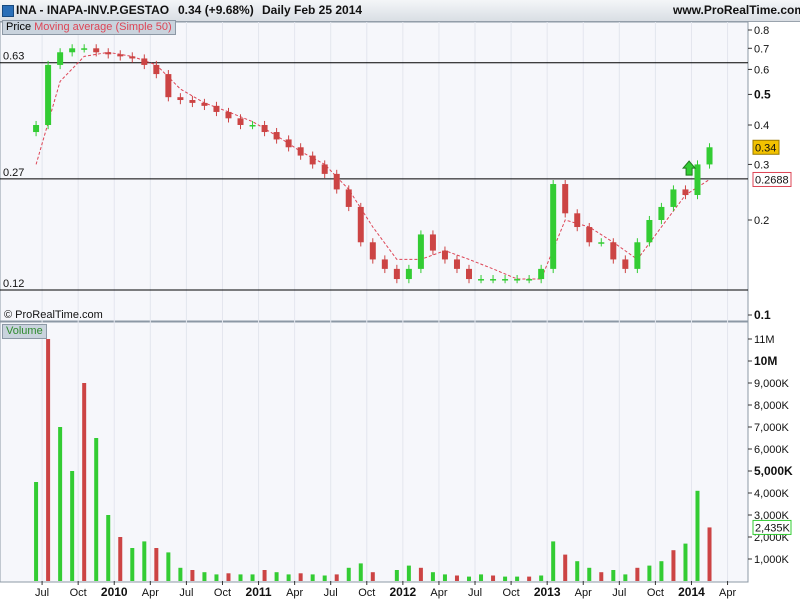 This screenshot has height=600, width=800. I want to click on price-tick-label: 0.3, so click(761, 165).